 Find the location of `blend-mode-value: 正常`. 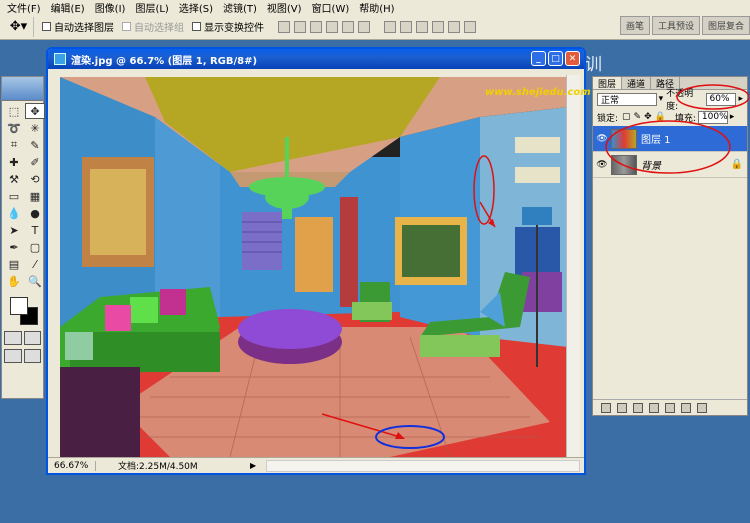

blend-mode-value: 正常 is located at coordinates (610, 100).